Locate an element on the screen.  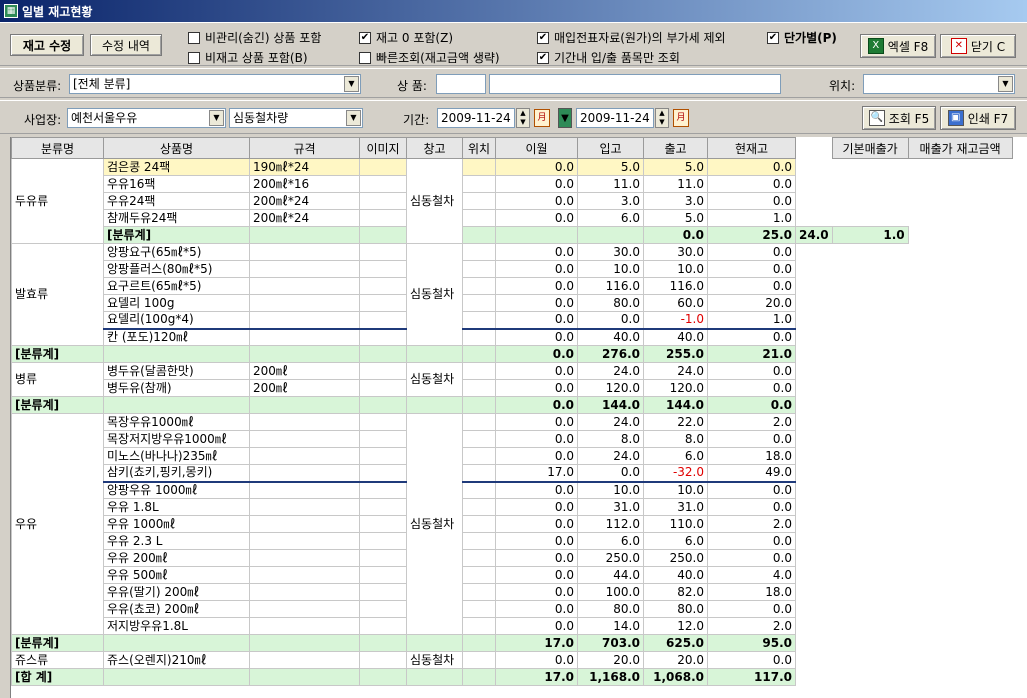
product-name-cell: 우유(쵸코) 200㎖ is located at coordinates (176, 609).